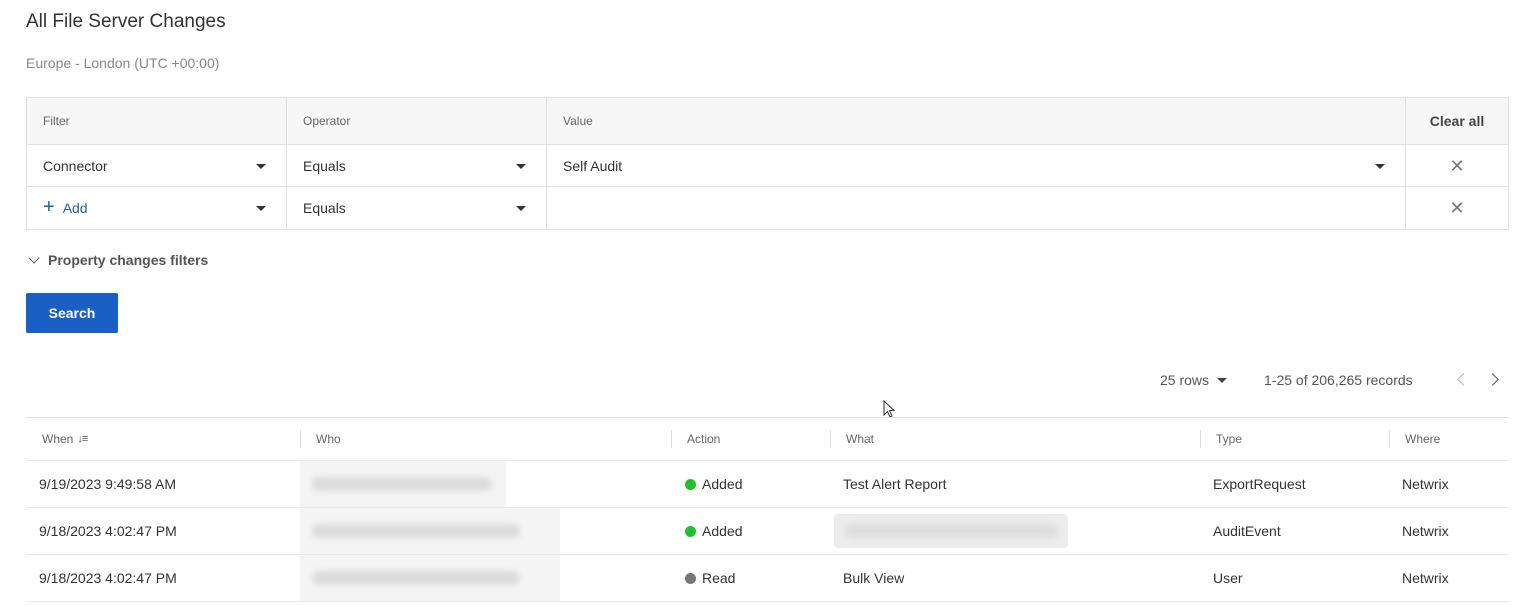 The image size is (1533, 605). I want to click on property-changes-label: Property changes filters, so click(128, 260).